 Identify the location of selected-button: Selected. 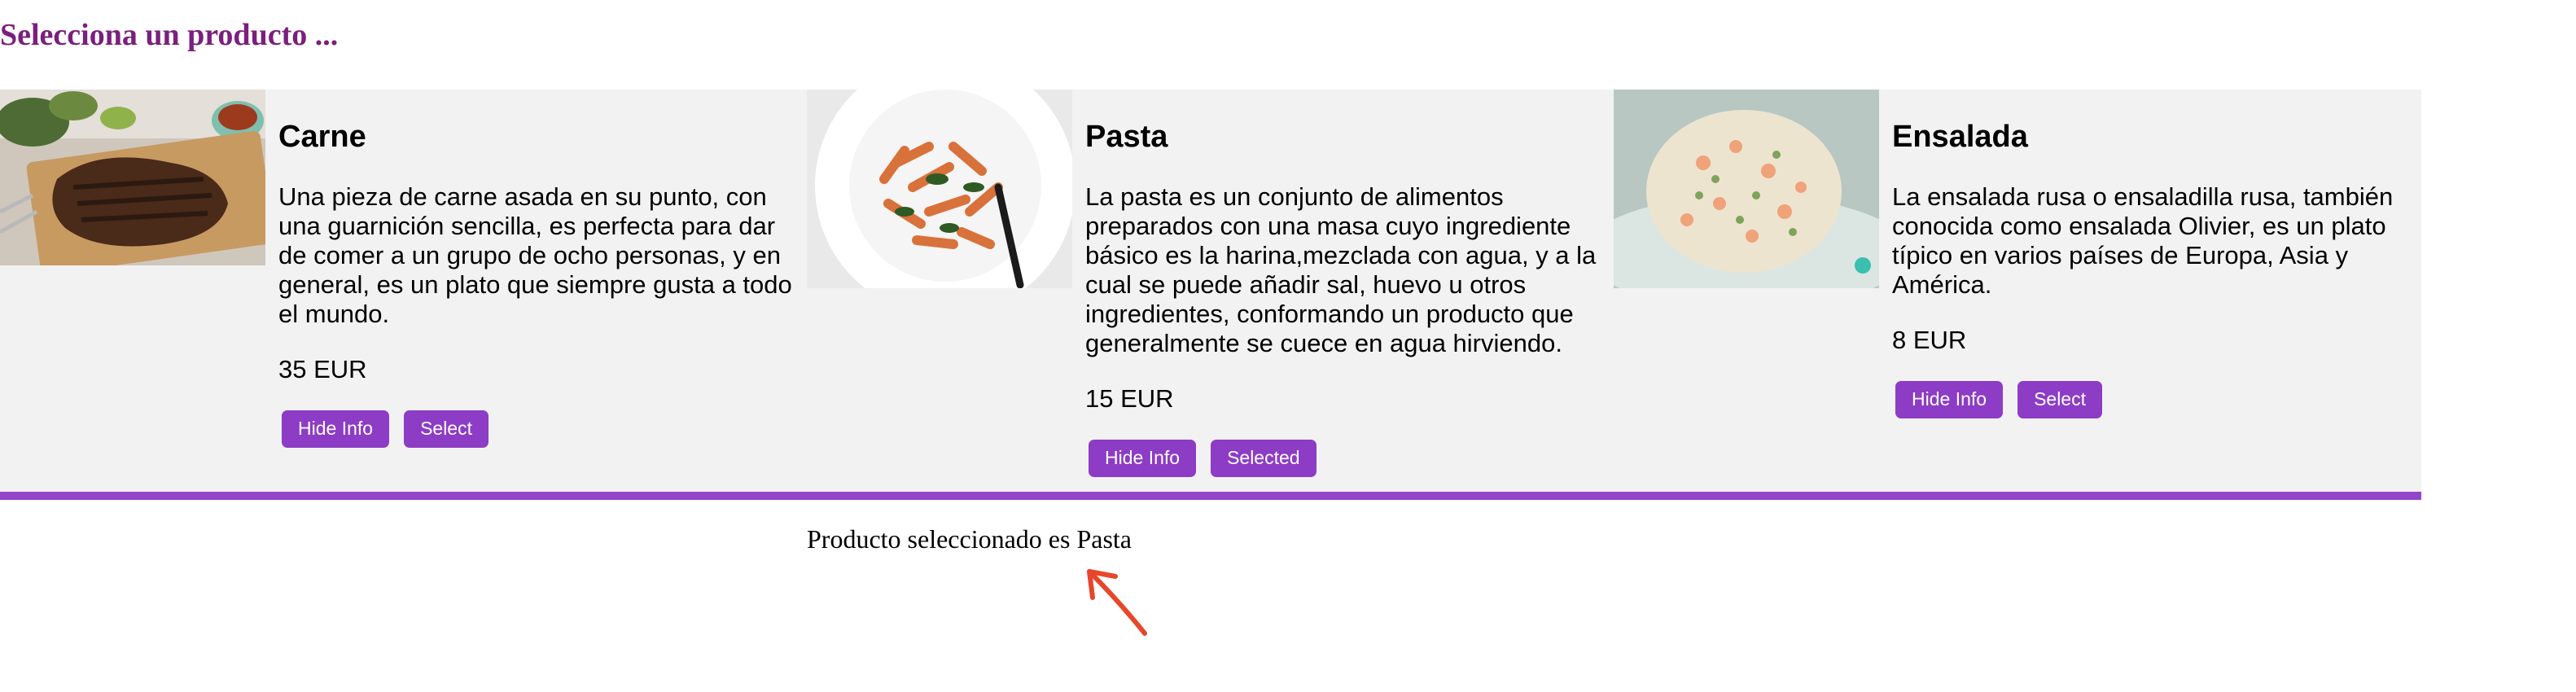
(1263, 458).